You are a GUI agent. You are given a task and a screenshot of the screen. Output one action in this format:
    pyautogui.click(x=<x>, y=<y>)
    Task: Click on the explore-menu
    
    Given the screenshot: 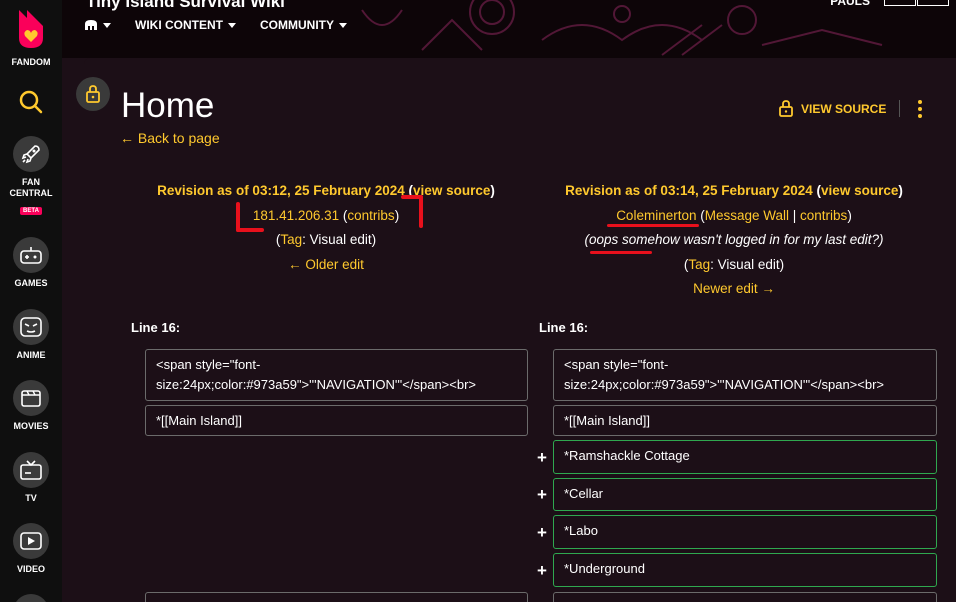 What is the action you would take?
    pyautogui.click(x=97, y=25)
    